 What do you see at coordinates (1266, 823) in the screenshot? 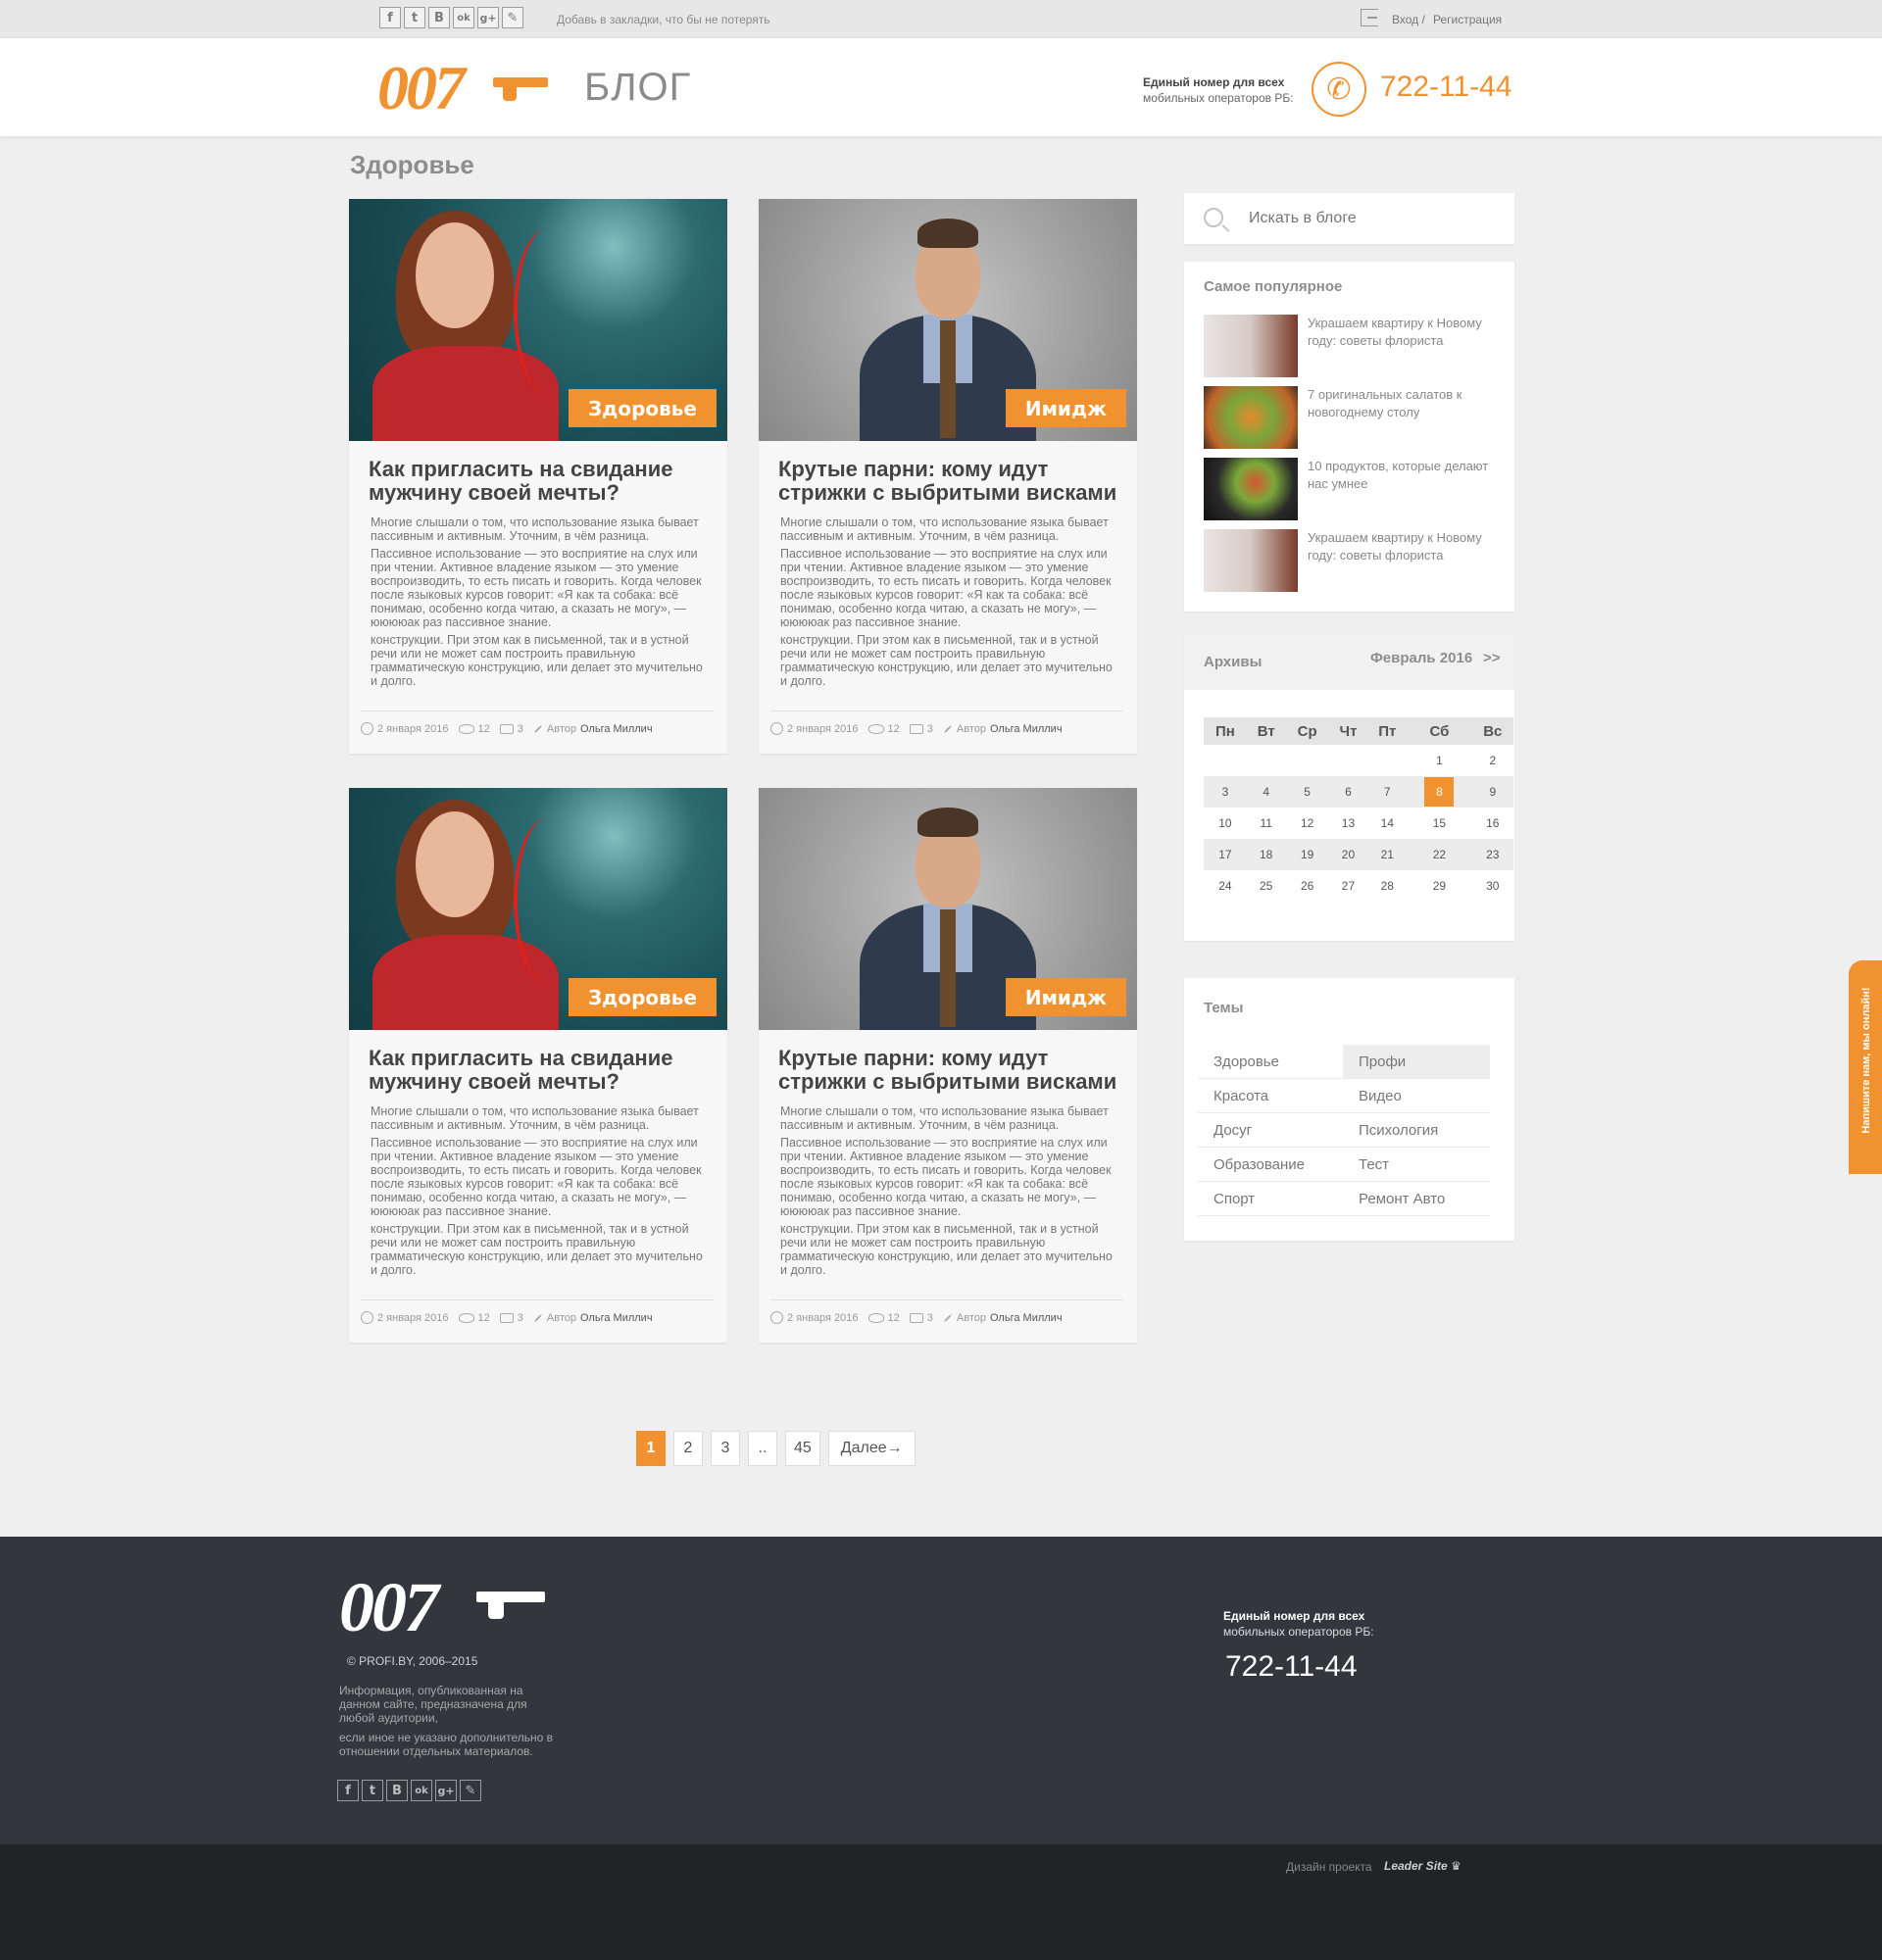
I see `calendar-day: 11` at bounding box center [1266, 823].